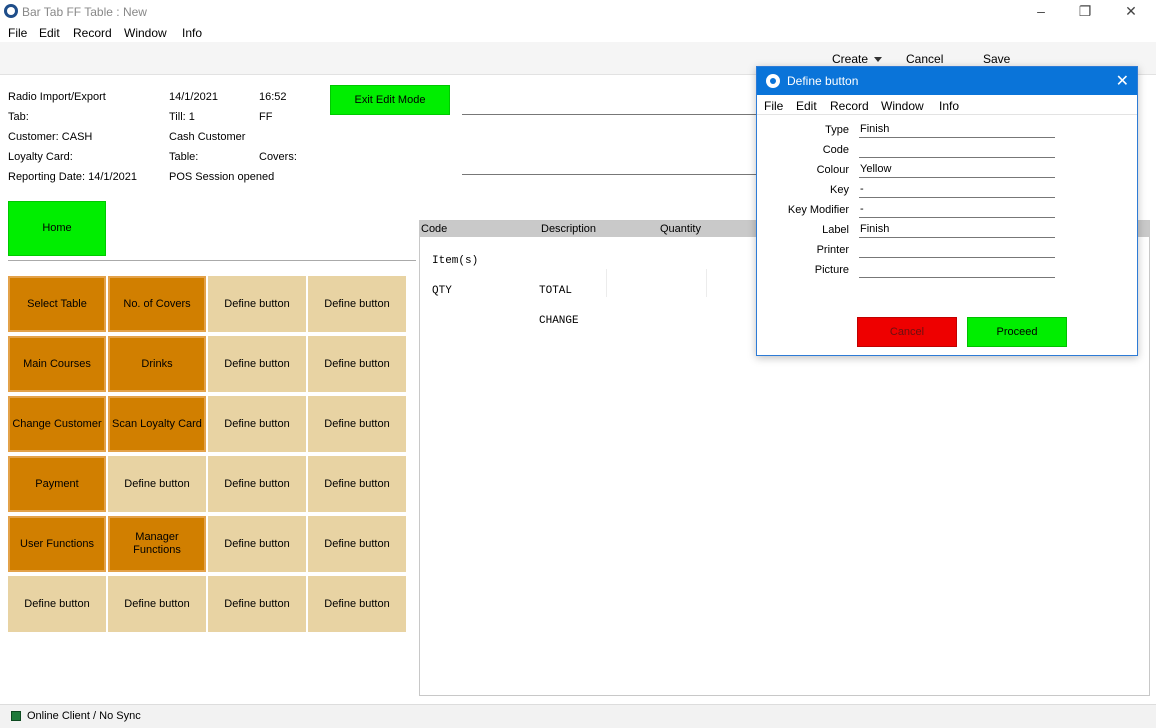 This screenshot has width=1156, height=728. I want to click on till-code-field: FF, so click(266, 117).